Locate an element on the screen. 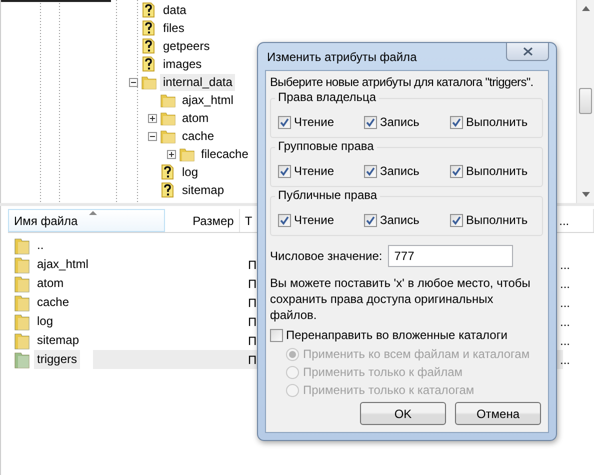  tree-item: files is located at coordinates (174, 28).